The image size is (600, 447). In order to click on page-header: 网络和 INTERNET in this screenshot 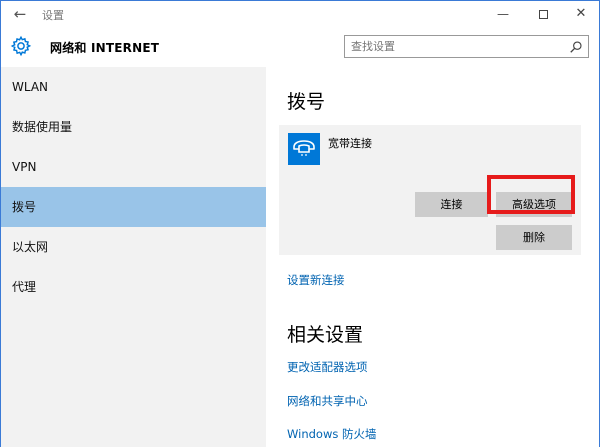, I will do `click(300, 47)`.